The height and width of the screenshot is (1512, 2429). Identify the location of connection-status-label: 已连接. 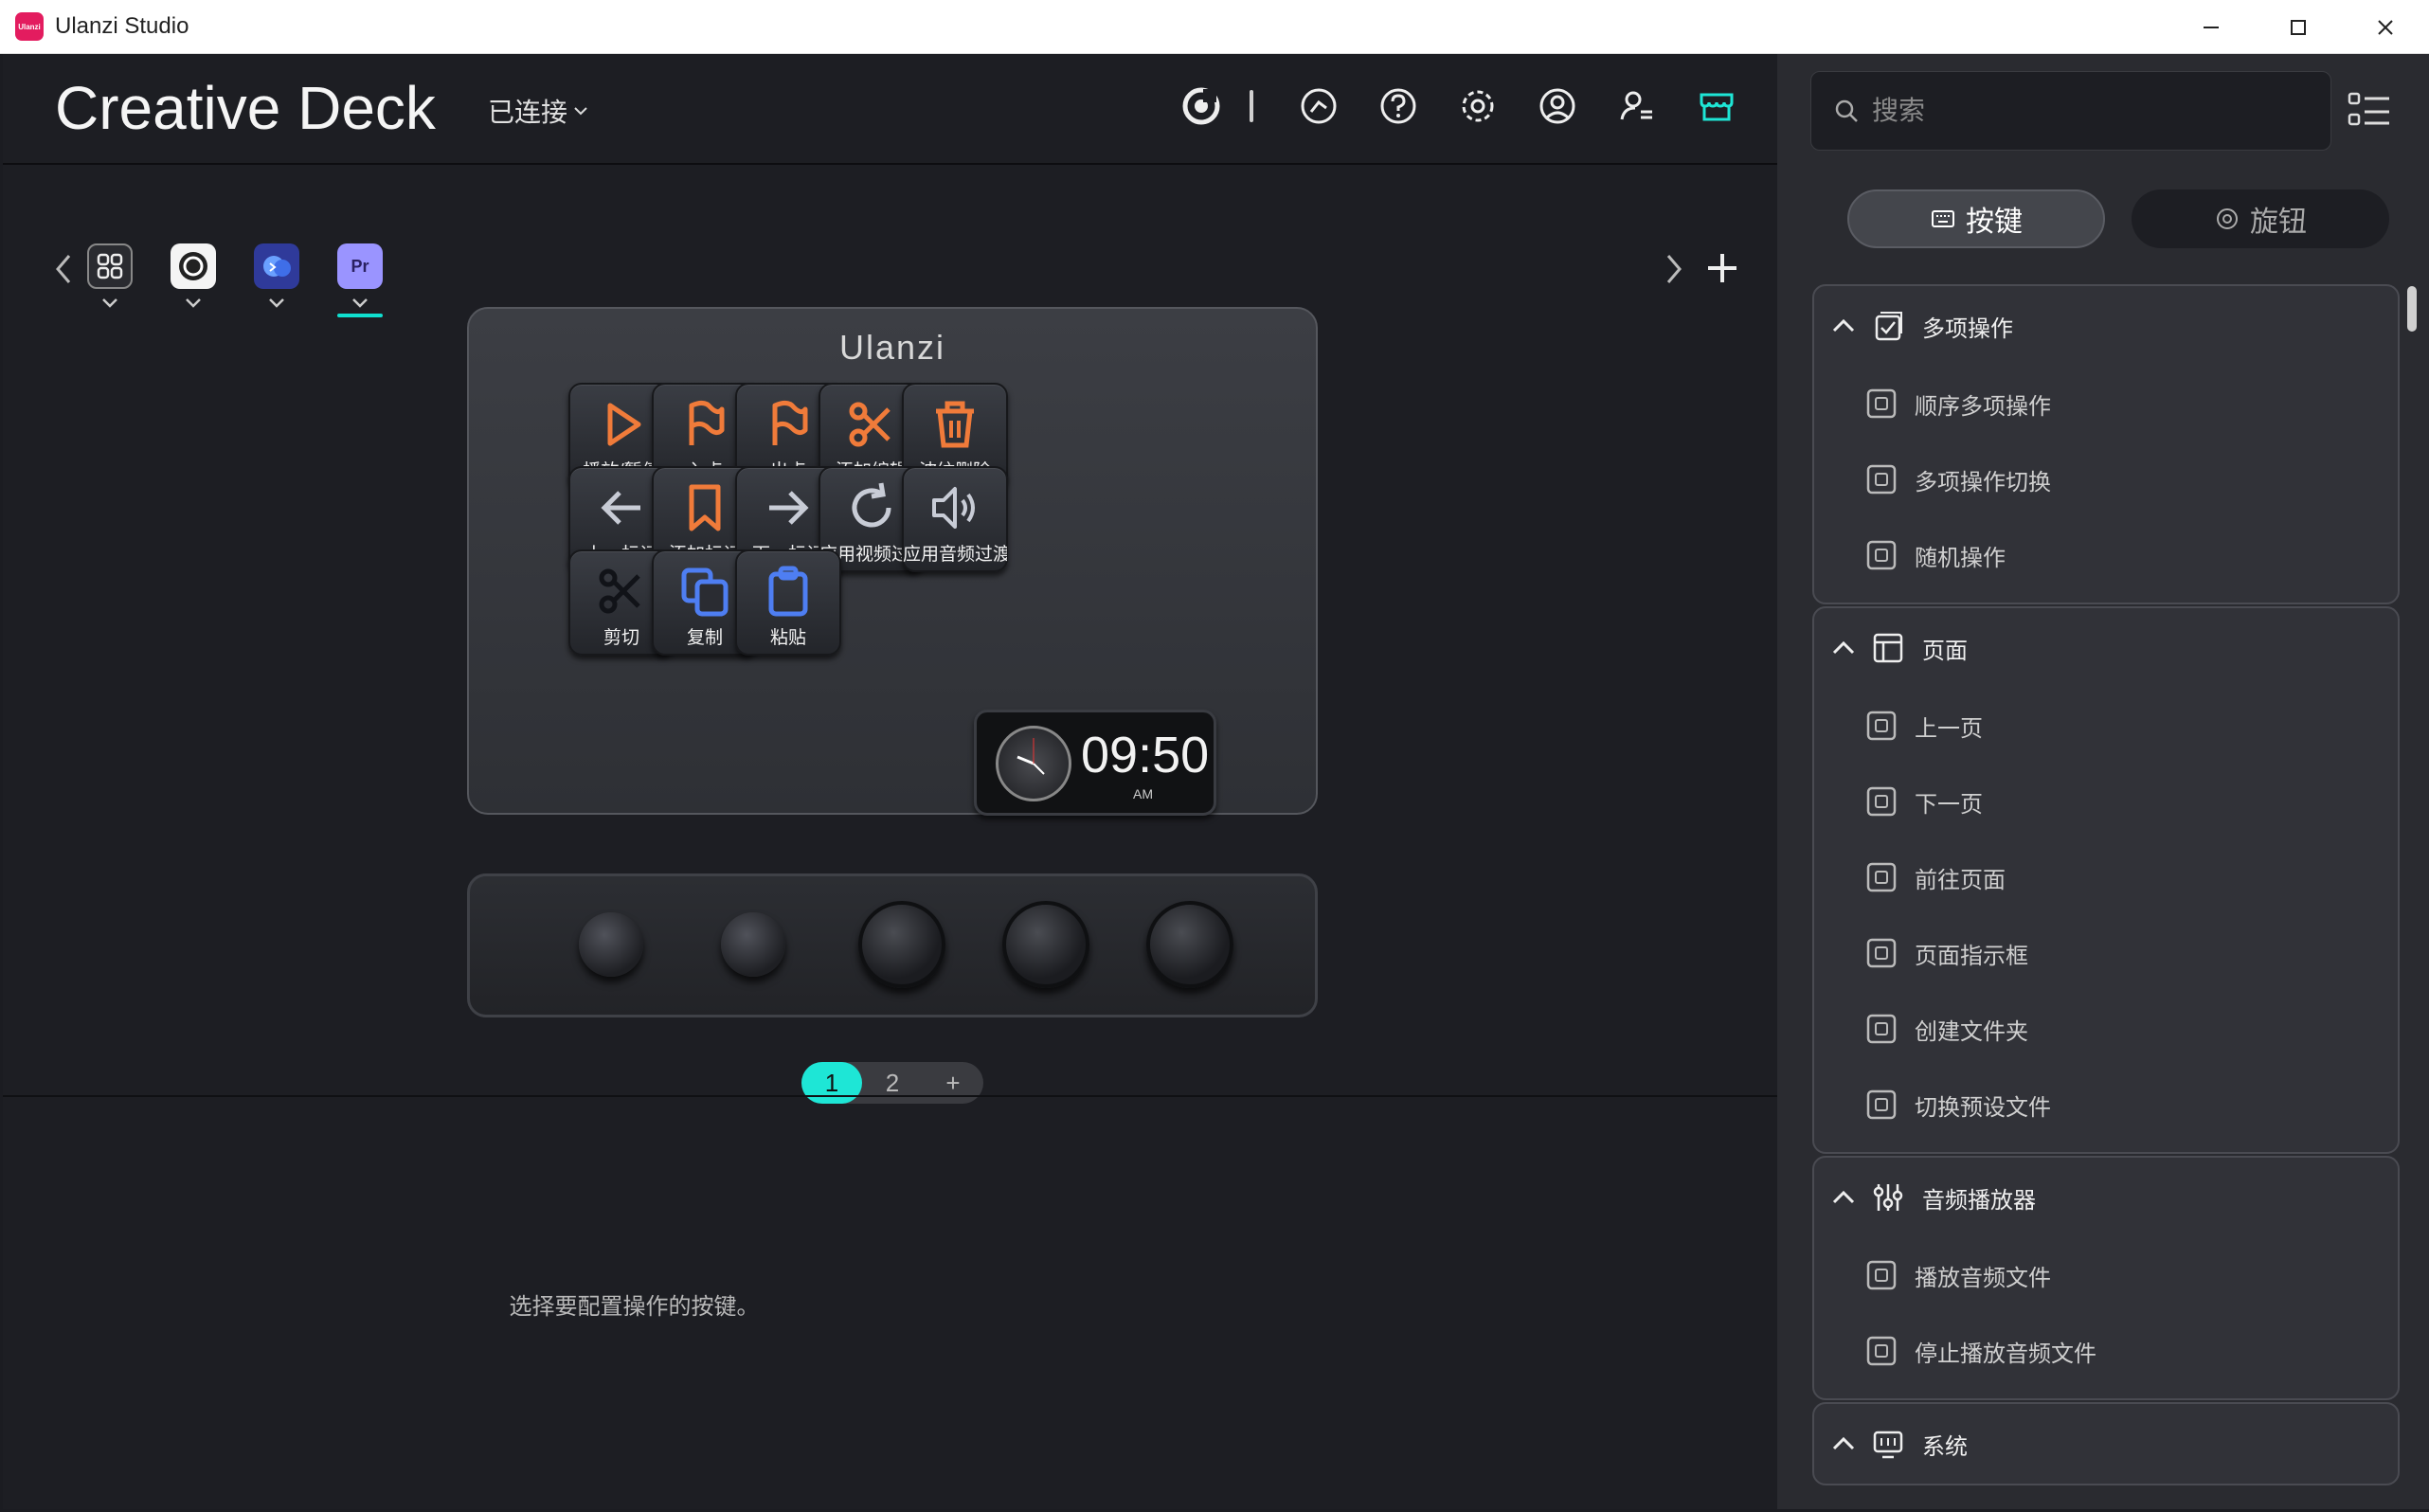
(528, 112).